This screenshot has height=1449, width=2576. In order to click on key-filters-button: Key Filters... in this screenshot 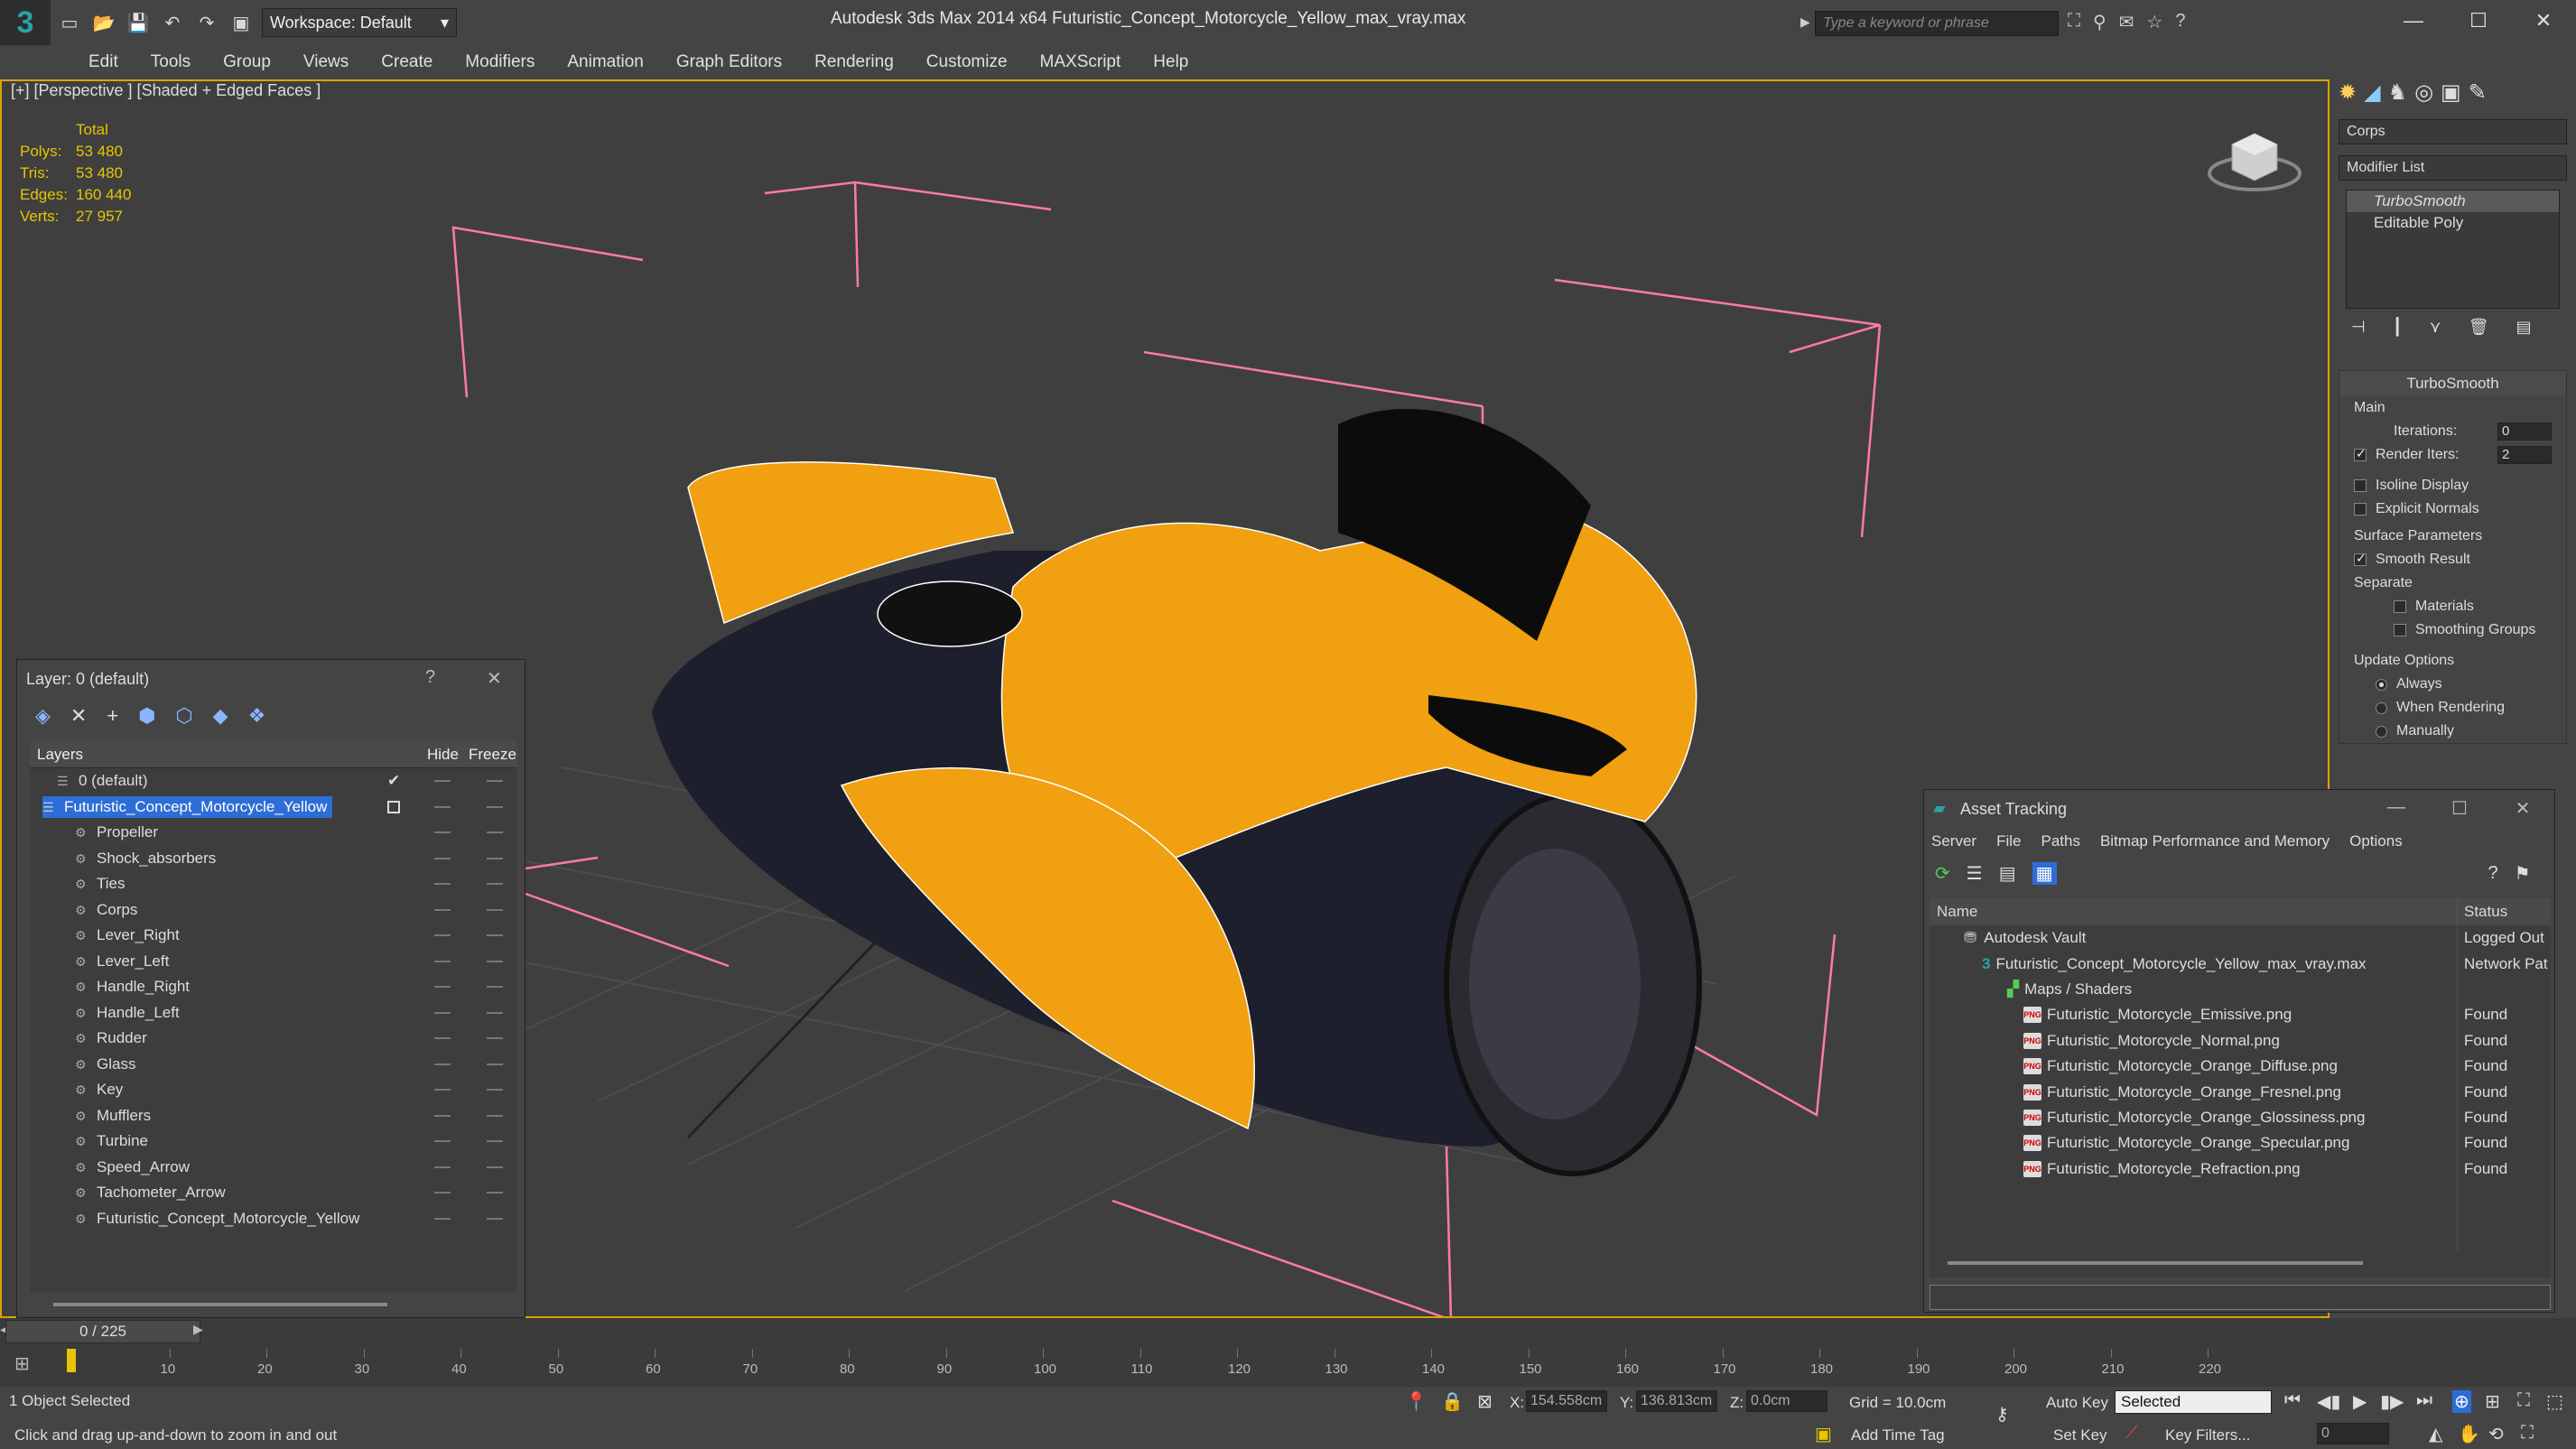, I will do `click(2207, 1435)`.